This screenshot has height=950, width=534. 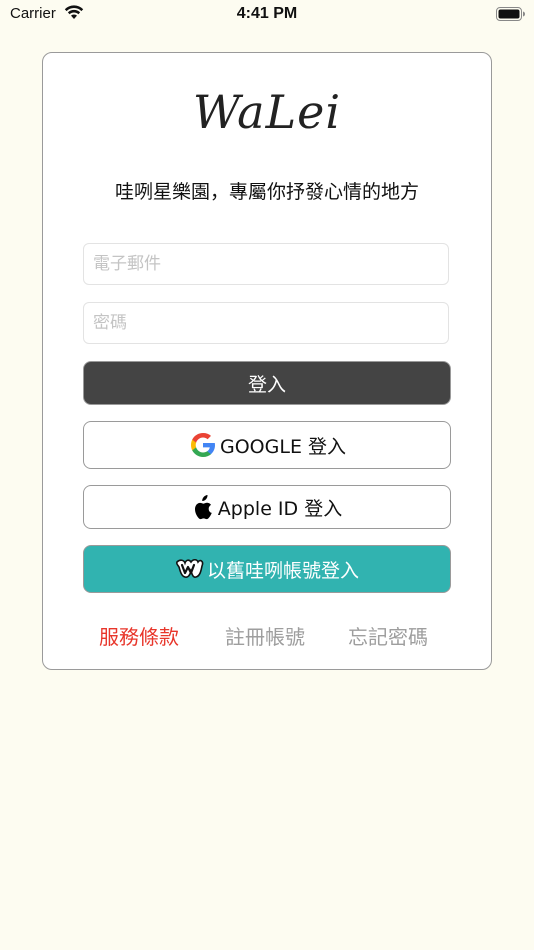 What do you see at coordinates (267, 112) in the screenshot?
I see `walei-logo: WaLei` at bounding box center [267, 112].